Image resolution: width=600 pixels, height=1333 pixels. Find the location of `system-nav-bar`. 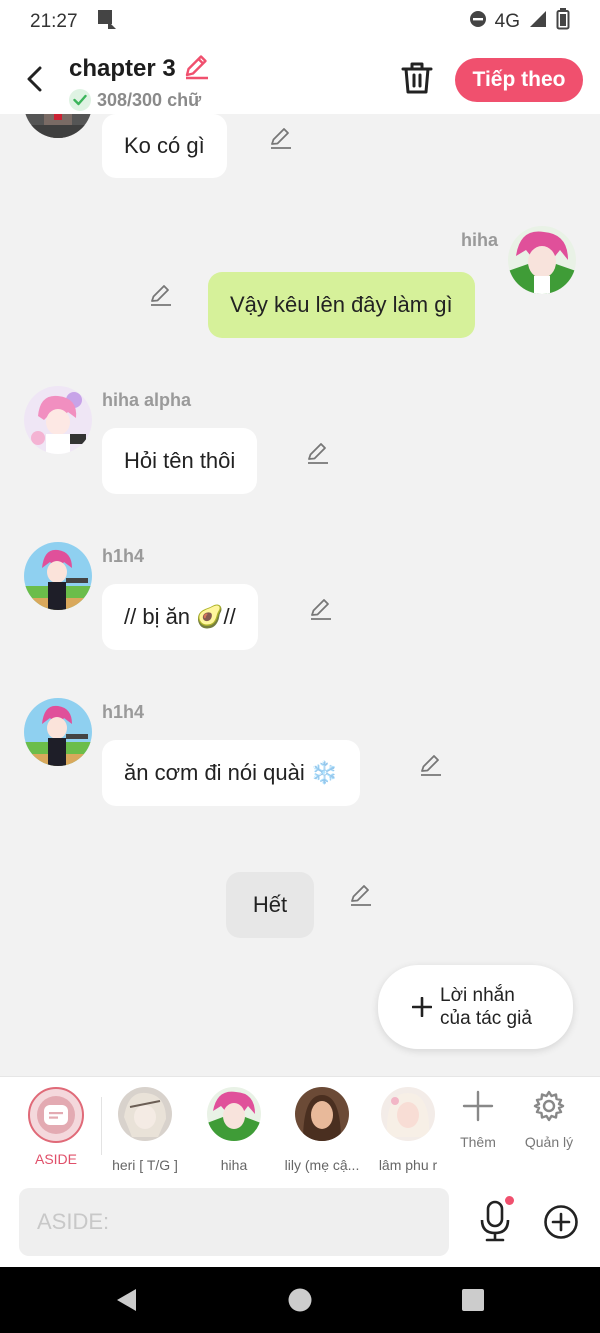

system-nav-bar is located at coordinates (300, 1300).